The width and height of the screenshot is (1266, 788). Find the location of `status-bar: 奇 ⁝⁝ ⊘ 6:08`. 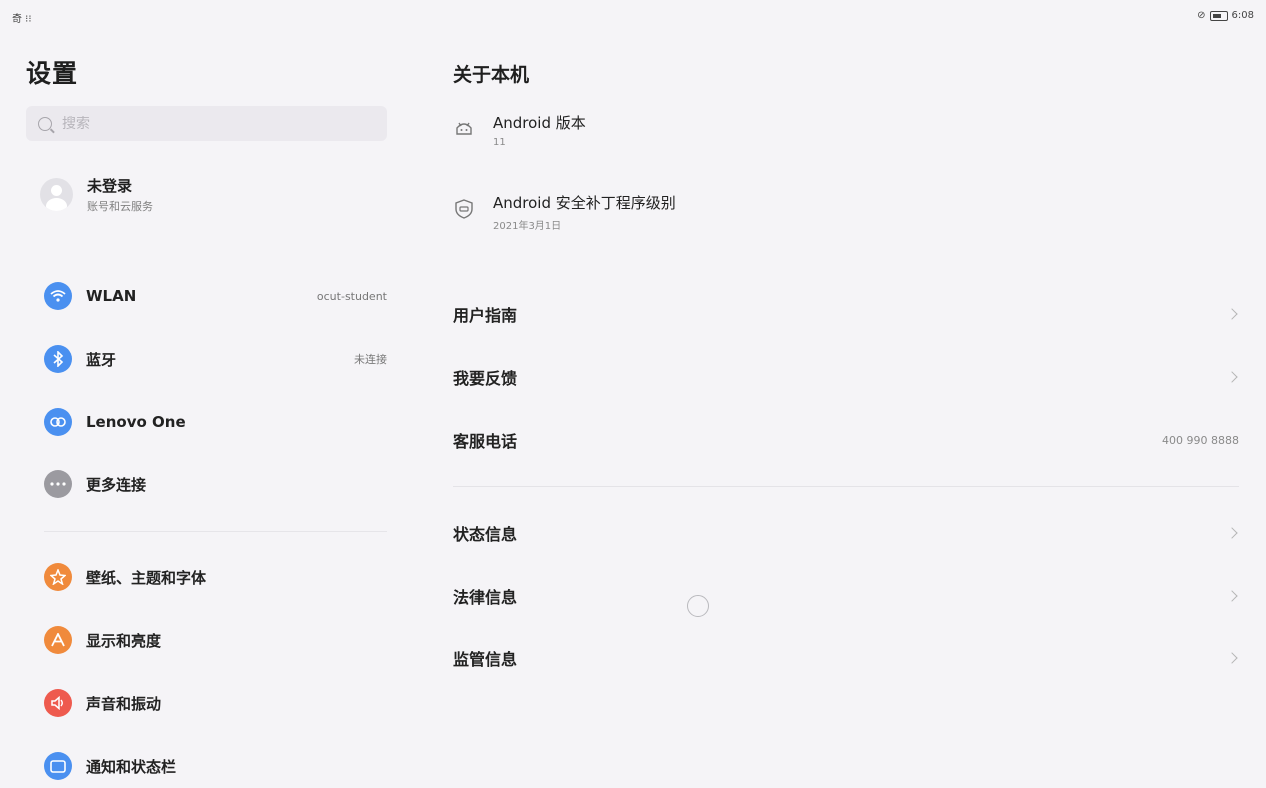

status-bar: 奇 ⁝⁝ ⊘ 6:08 is located at coordinates (633, 17).